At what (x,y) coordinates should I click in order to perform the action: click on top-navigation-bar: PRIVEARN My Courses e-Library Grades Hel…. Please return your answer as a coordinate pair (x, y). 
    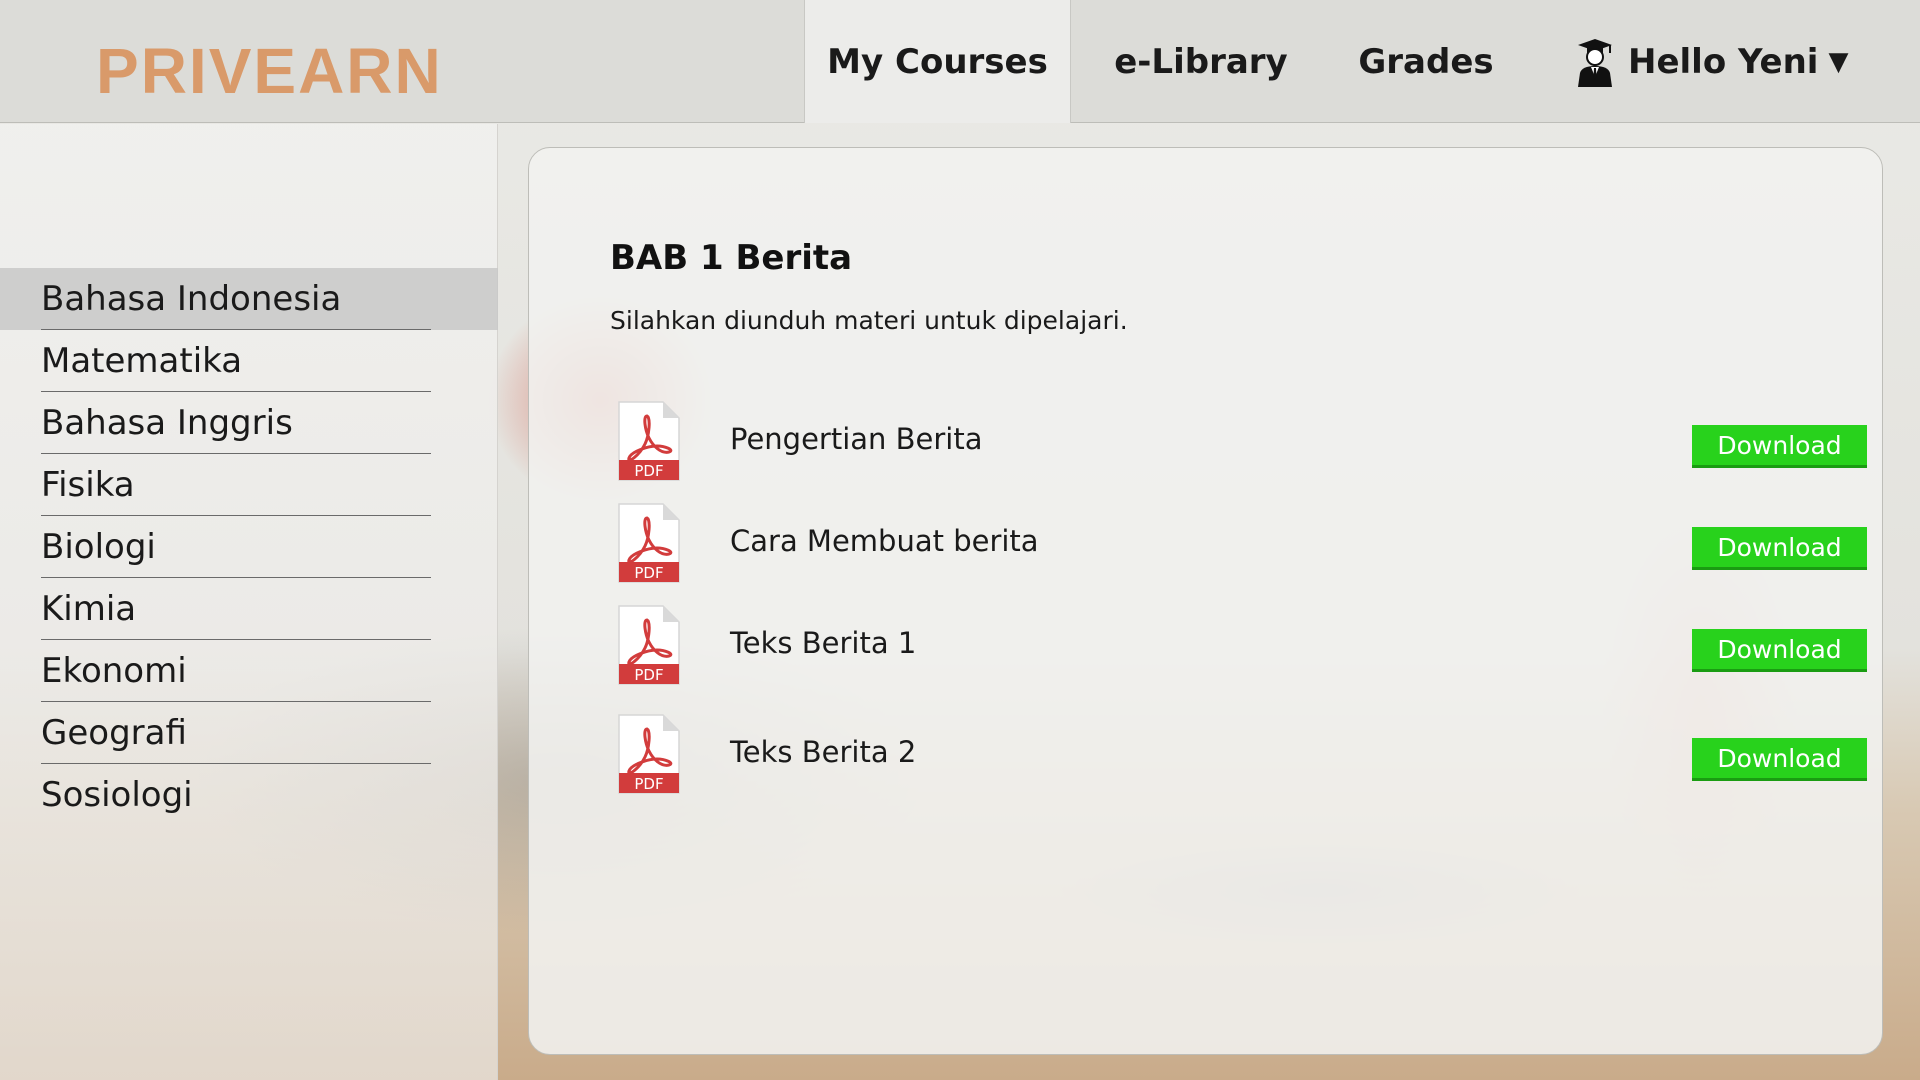
    Looking at the image, I should click on (960, 61).